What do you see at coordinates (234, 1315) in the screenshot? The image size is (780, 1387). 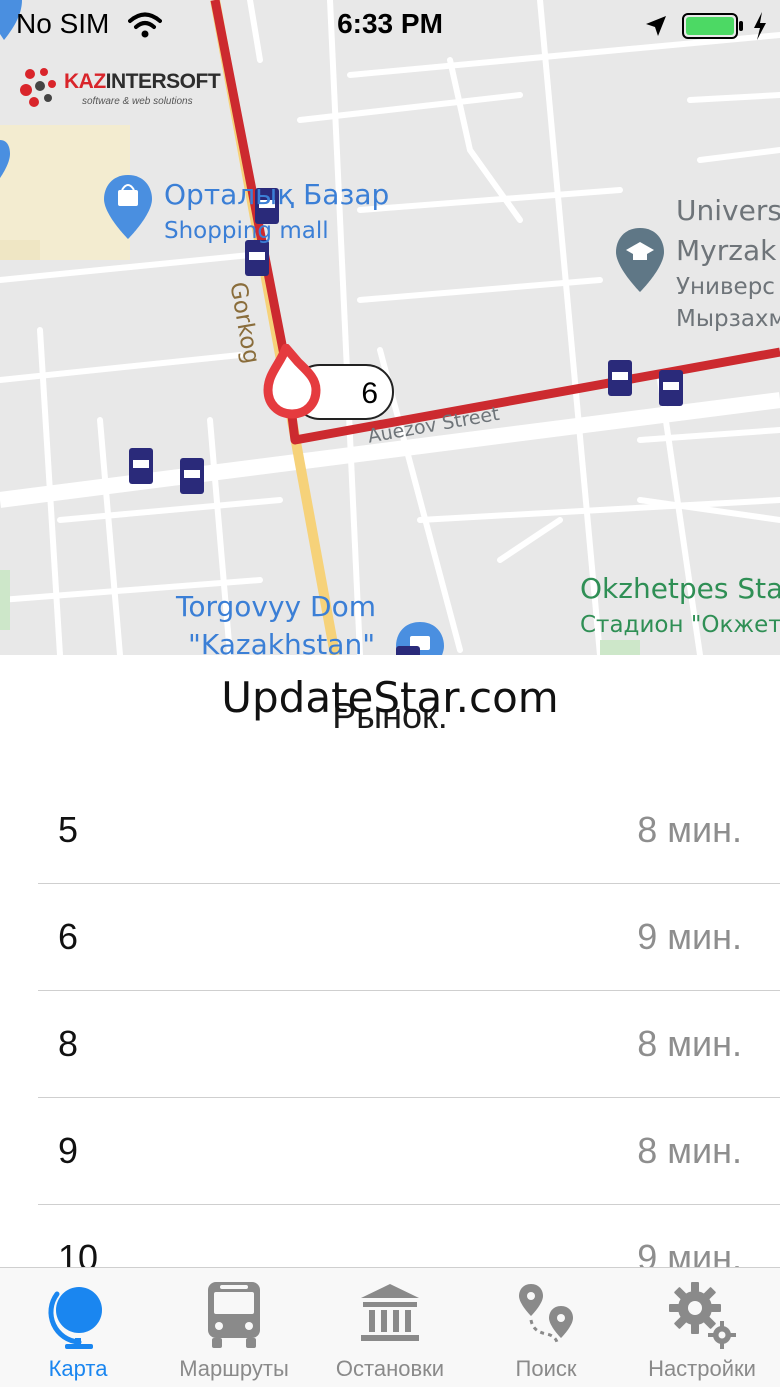 I see `bus-icon` at bounding box center [234, 1315].